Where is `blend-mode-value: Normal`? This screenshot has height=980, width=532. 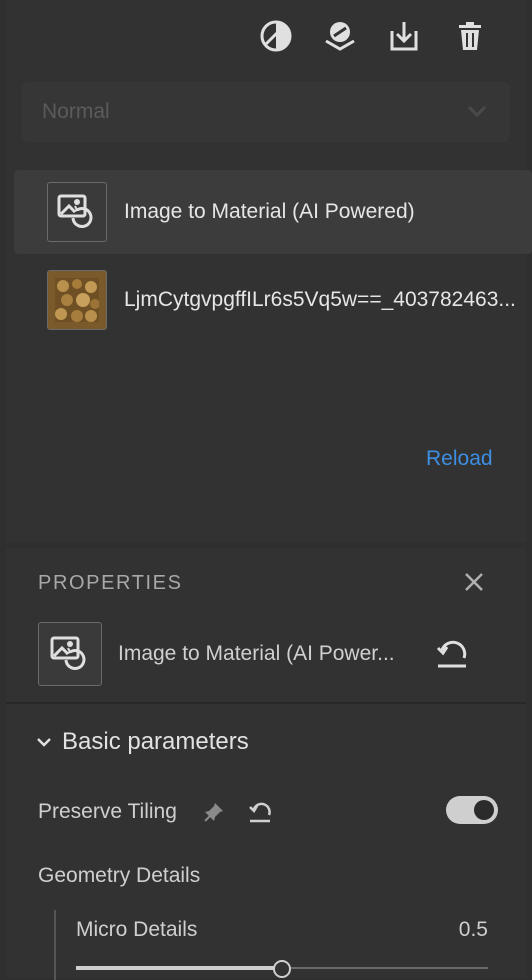
blend-mode-value: Normal is located at coordinates (76, 111).